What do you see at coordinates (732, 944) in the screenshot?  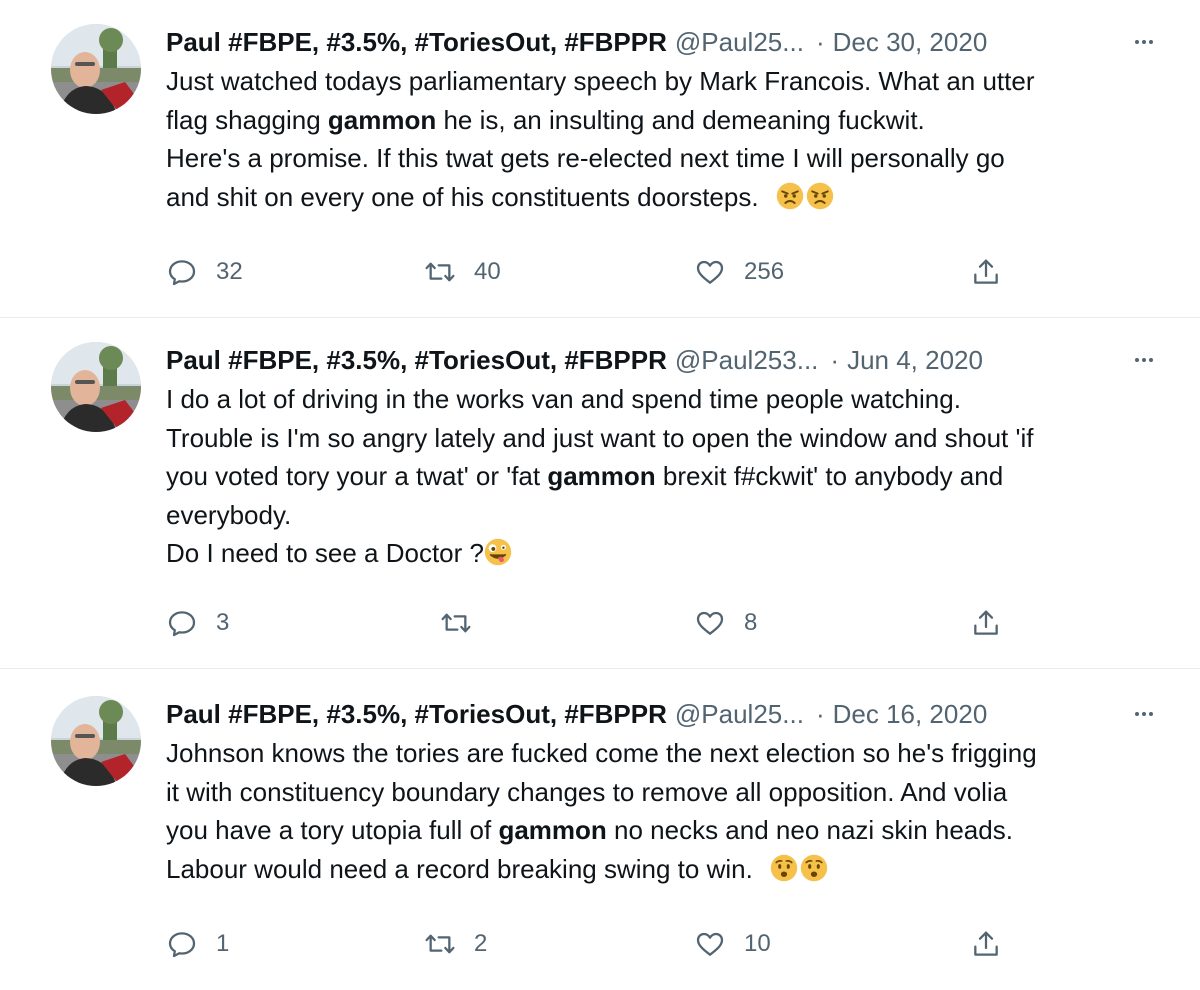 I see `like-button: 10` at bounding box center [732, 944].